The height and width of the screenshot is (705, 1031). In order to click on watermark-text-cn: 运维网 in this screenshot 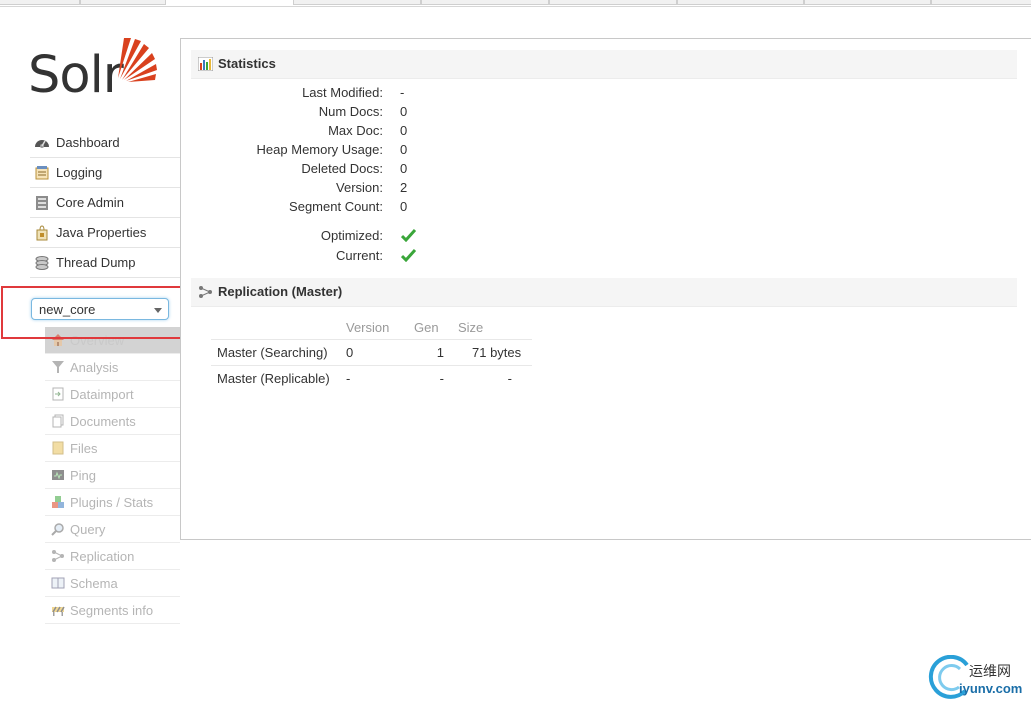, I will do `click(990, 671)`.